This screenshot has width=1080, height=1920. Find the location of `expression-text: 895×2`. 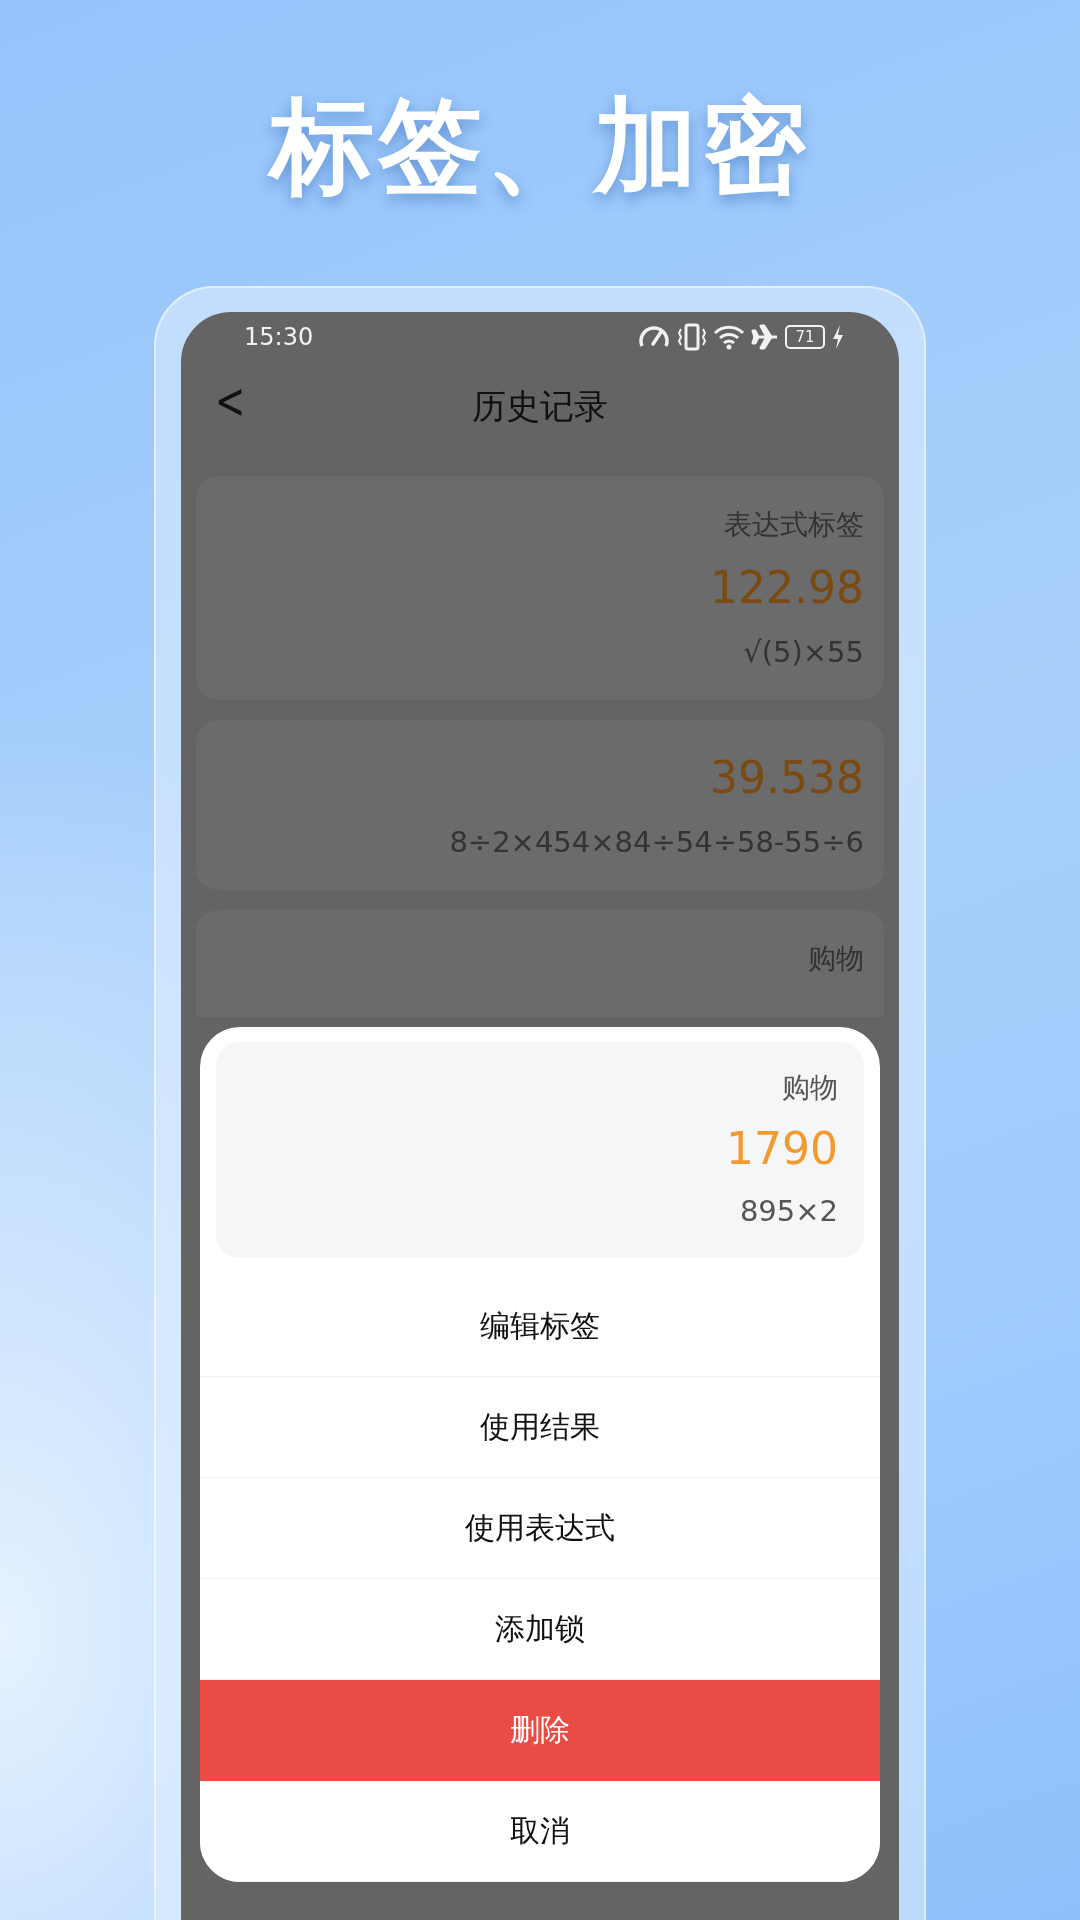

expression-text: 895×2 is located at coordinates (788, 1211).